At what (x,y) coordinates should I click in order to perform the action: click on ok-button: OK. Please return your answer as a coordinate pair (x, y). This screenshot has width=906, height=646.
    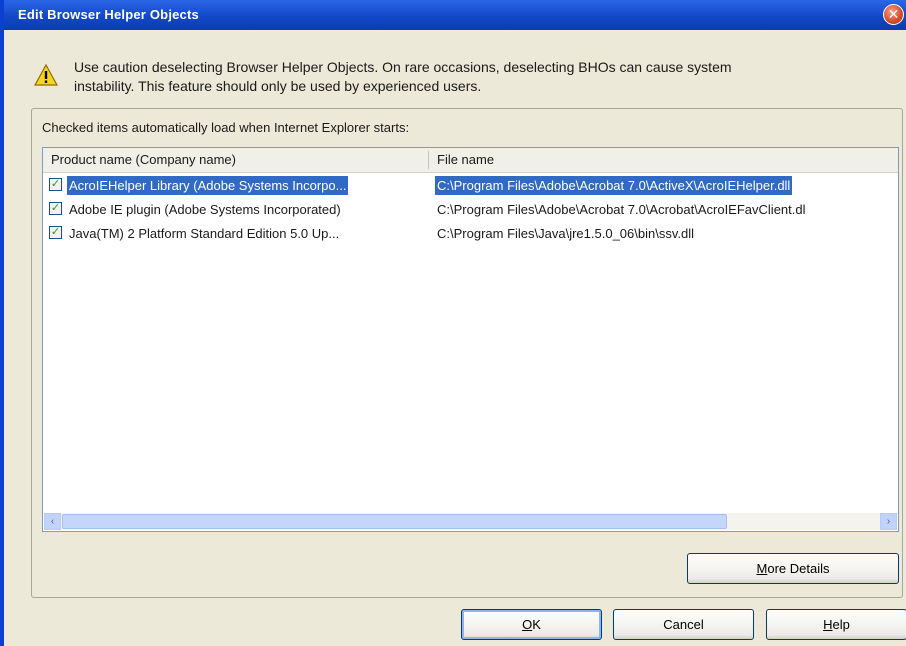
    Looking at the image, I should click on (531, 624).